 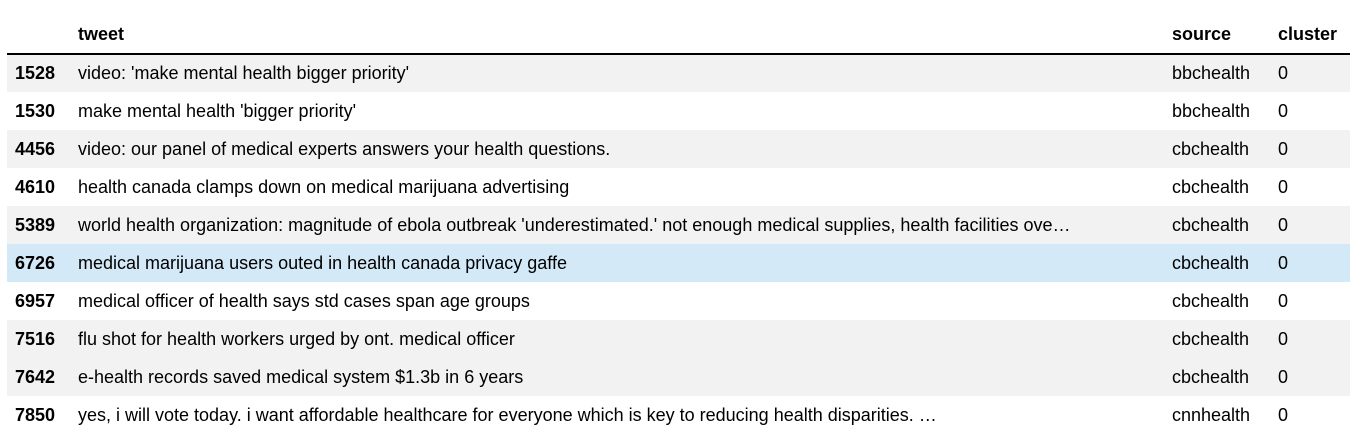 I want to click on row-index: 4456, so click(x=35, y=148).